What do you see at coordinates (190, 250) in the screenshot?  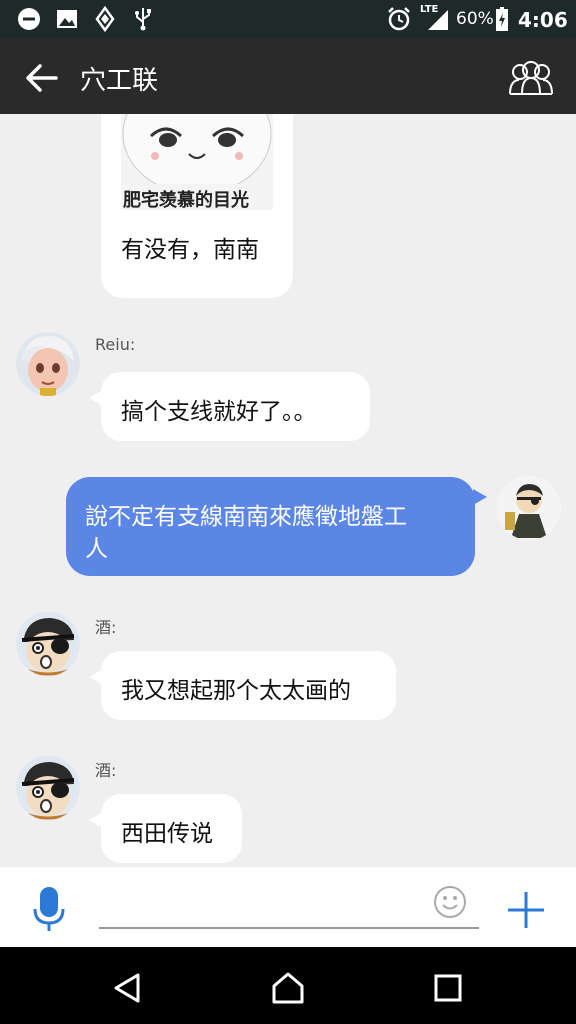 I see `message-text: 有没有，南南` at bounding box center [190, 250].